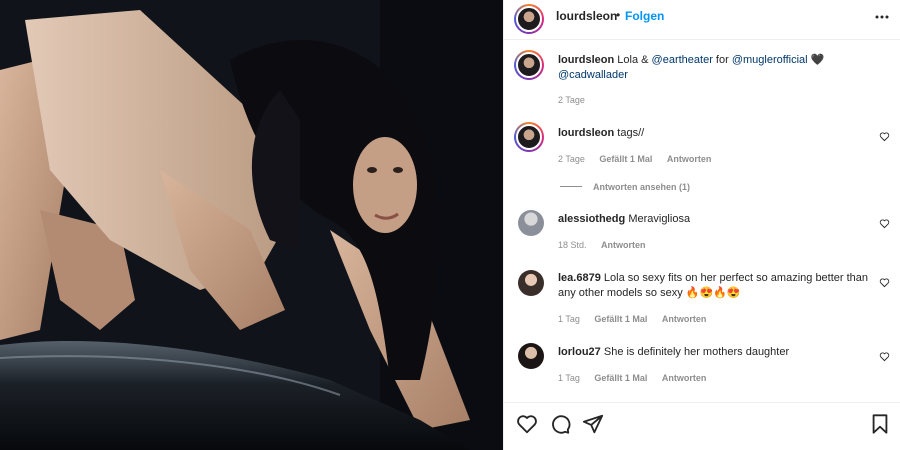 The width and height of the screenshot is (900, 450). I want to click on heart-emoji: 🖤, so click(817, 60).